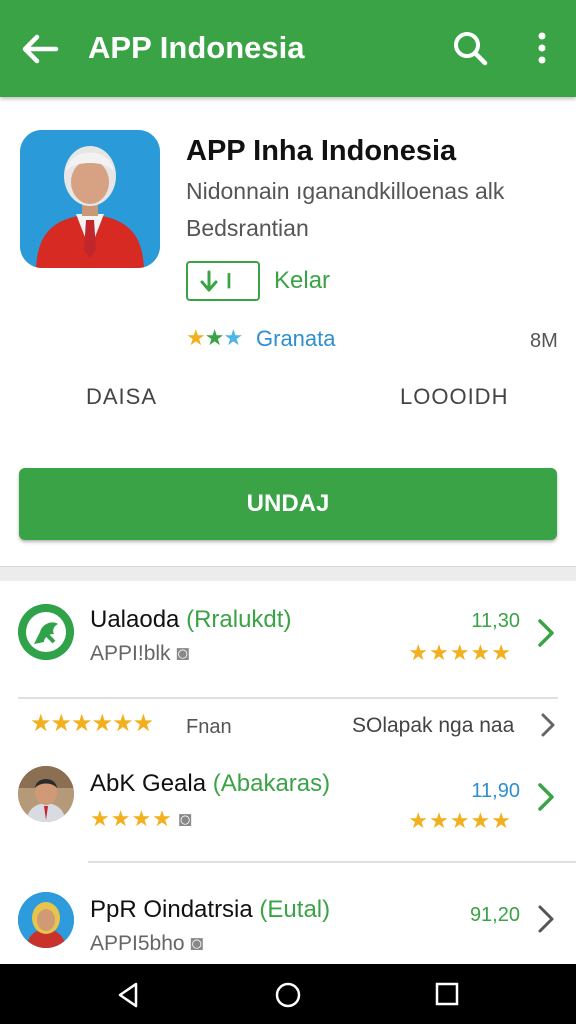  What do you see at coordinates (321, 151) in the screenshot?
I see `app-name: APP Inha Indonesia` at bounding box center [321, 151].